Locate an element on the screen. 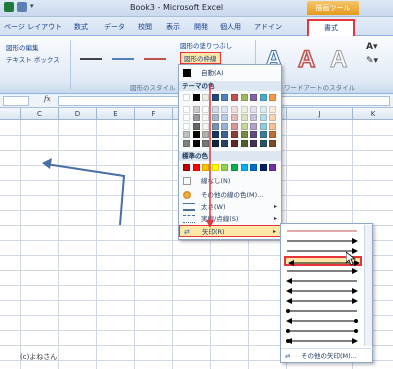  mouse-cursor-icon is located at coordinates (351, 259).